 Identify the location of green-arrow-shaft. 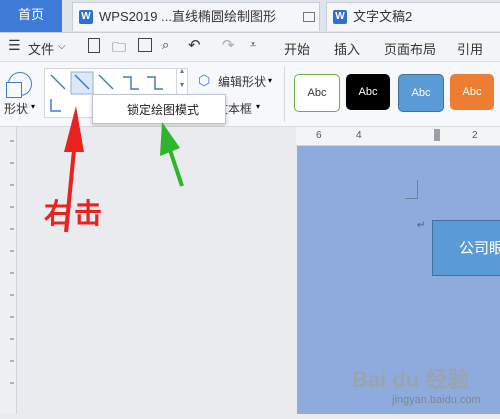
(176, 168).